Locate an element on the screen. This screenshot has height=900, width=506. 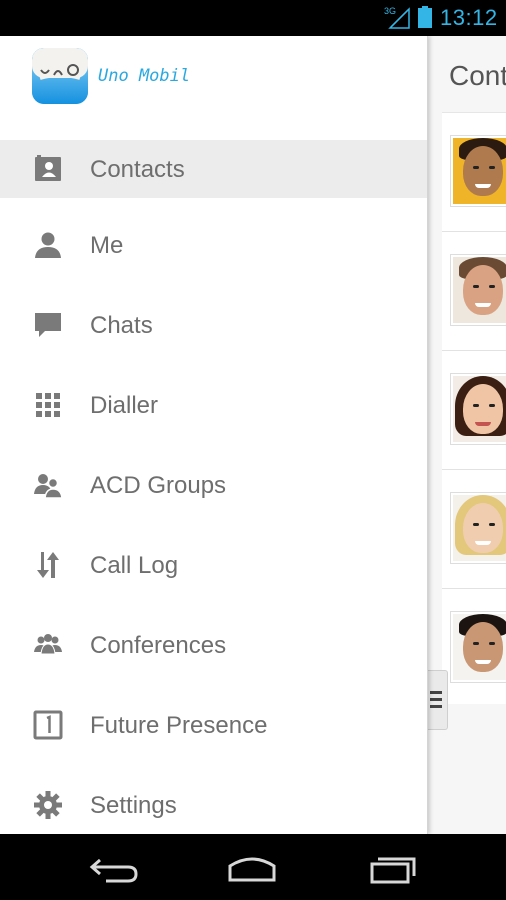
system-navigation-bar is located at coordinates (253, 867).